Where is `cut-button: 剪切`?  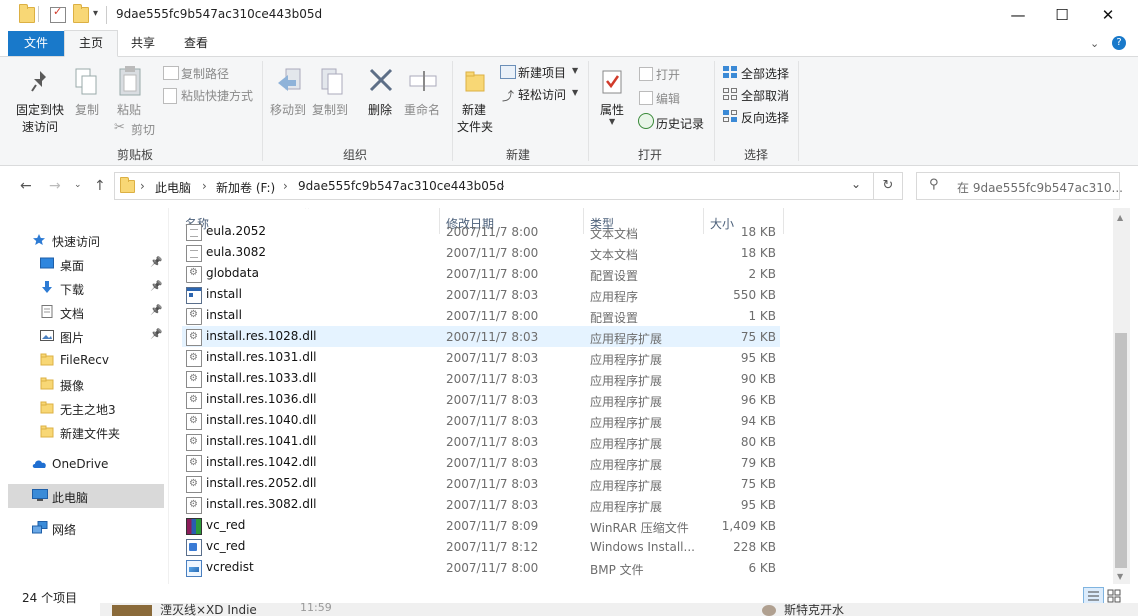
cut-button: 剪切 is located at coordinates (143, 129).